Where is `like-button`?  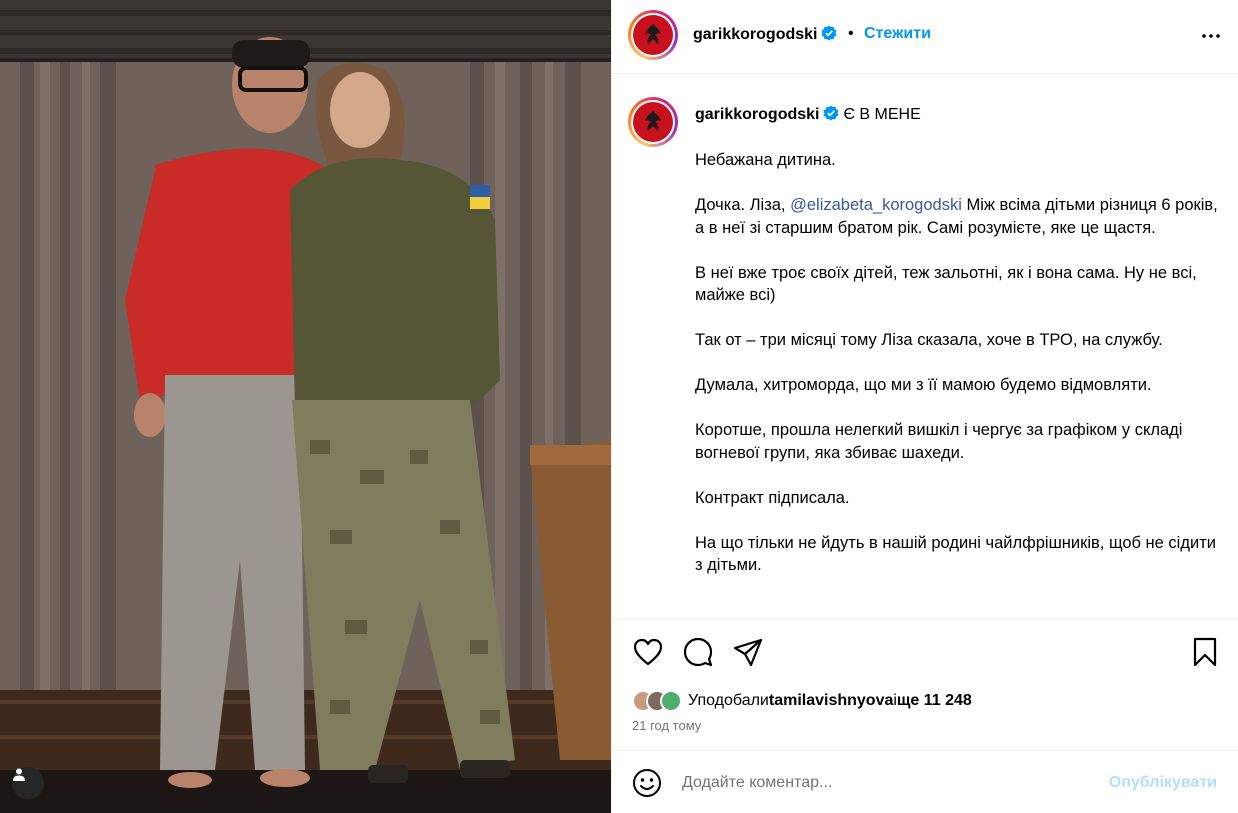 like-button is located at coordinates (648, 652).